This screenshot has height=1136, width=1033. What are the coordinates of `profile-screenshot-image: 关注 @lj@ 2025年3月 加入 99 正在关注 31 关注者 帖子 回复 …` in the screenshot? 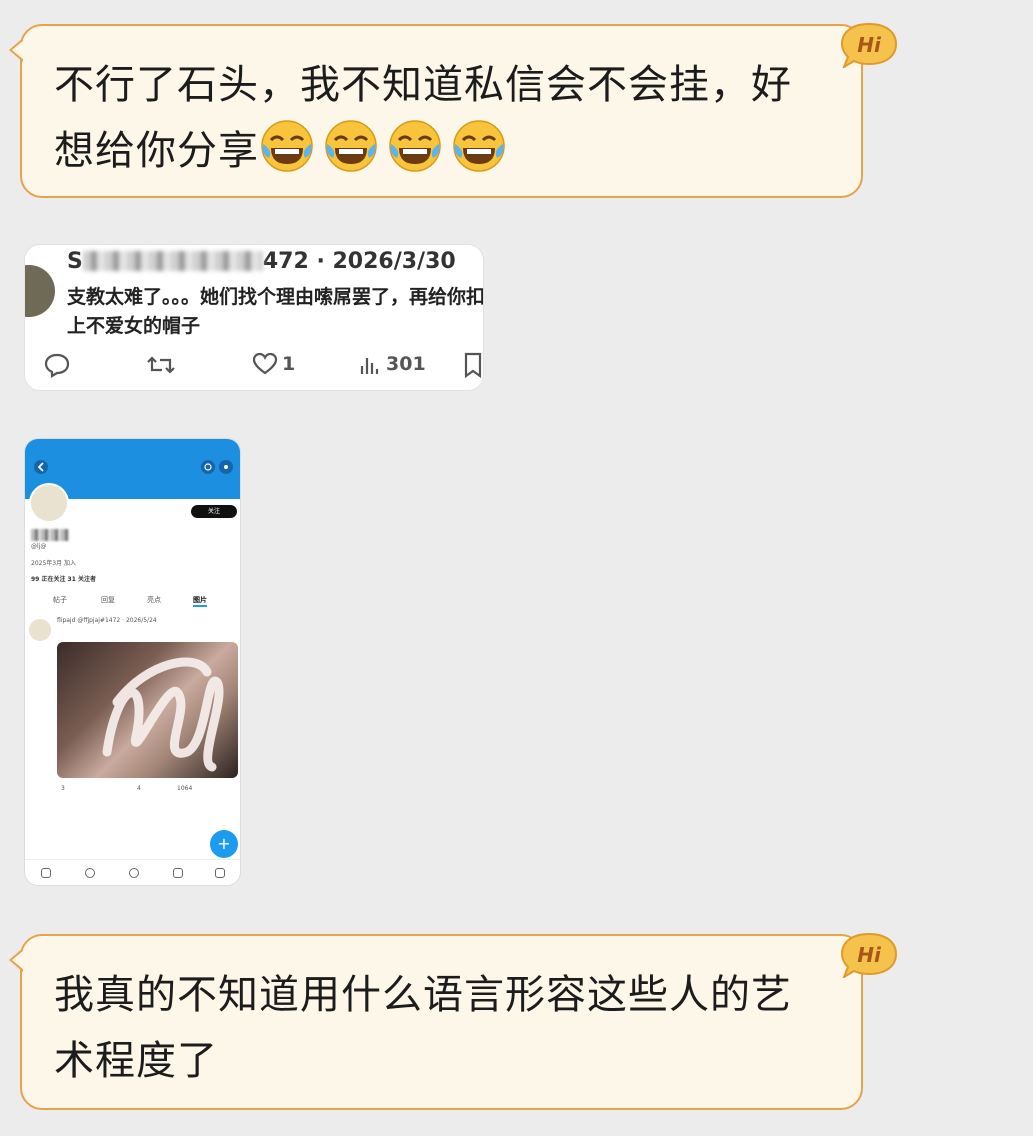 It's located at (132, 662).